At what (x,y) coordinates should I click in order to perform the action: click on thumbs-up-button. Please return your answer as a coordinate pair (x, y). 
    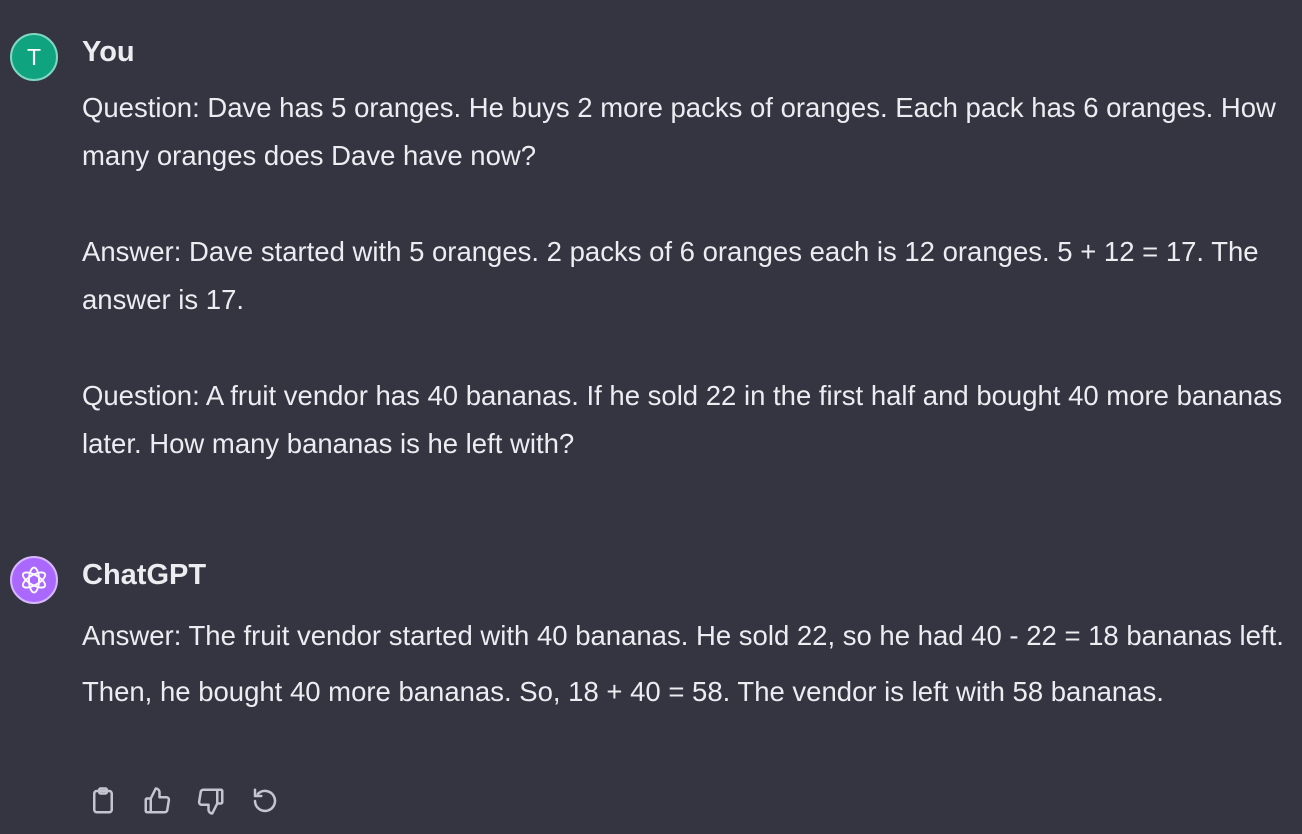
    Looking at the image, I should click on (157, 801).